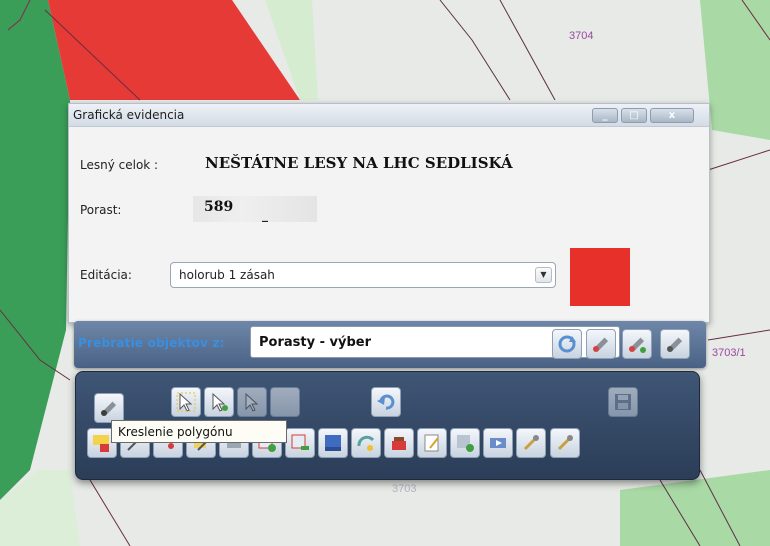  What do you see at coordinates (106, 275) in the screenshot?
I see `editacia-label: Editácia:` at bounding box center [106, 275].